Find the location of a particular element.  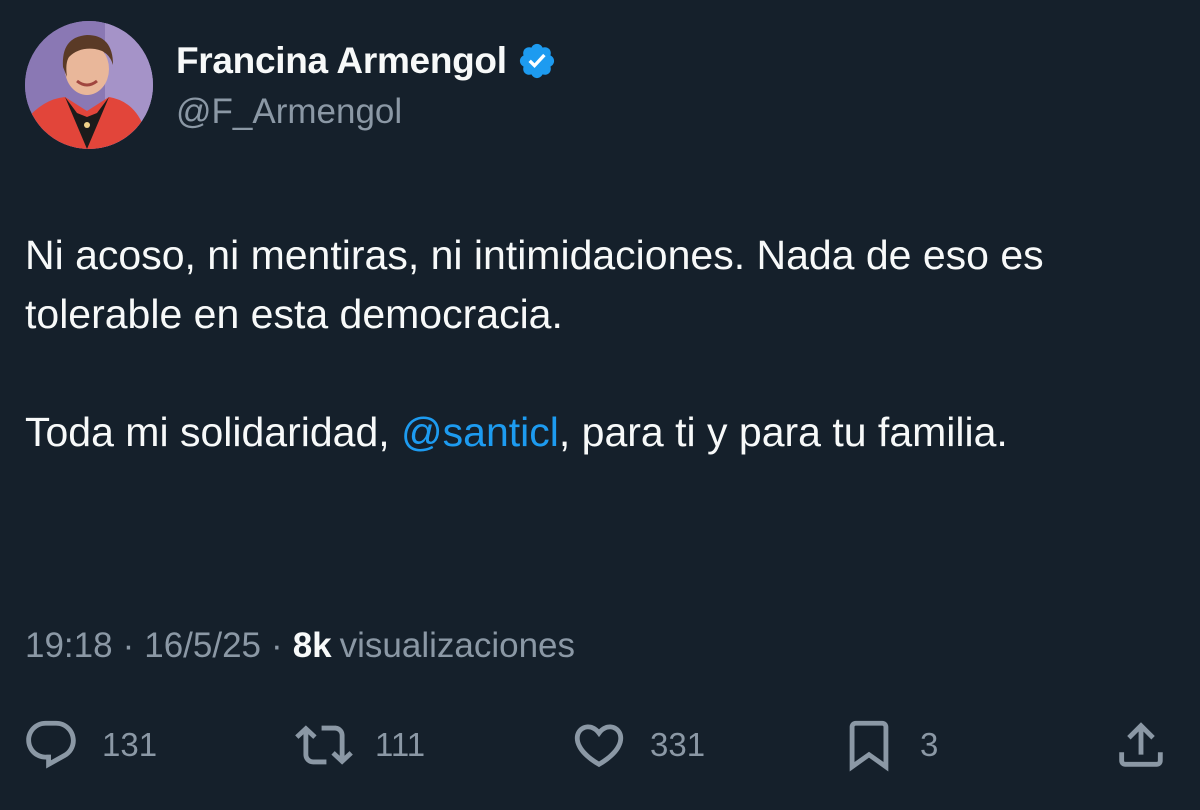

share-button is located at coordinates (1141, 745).